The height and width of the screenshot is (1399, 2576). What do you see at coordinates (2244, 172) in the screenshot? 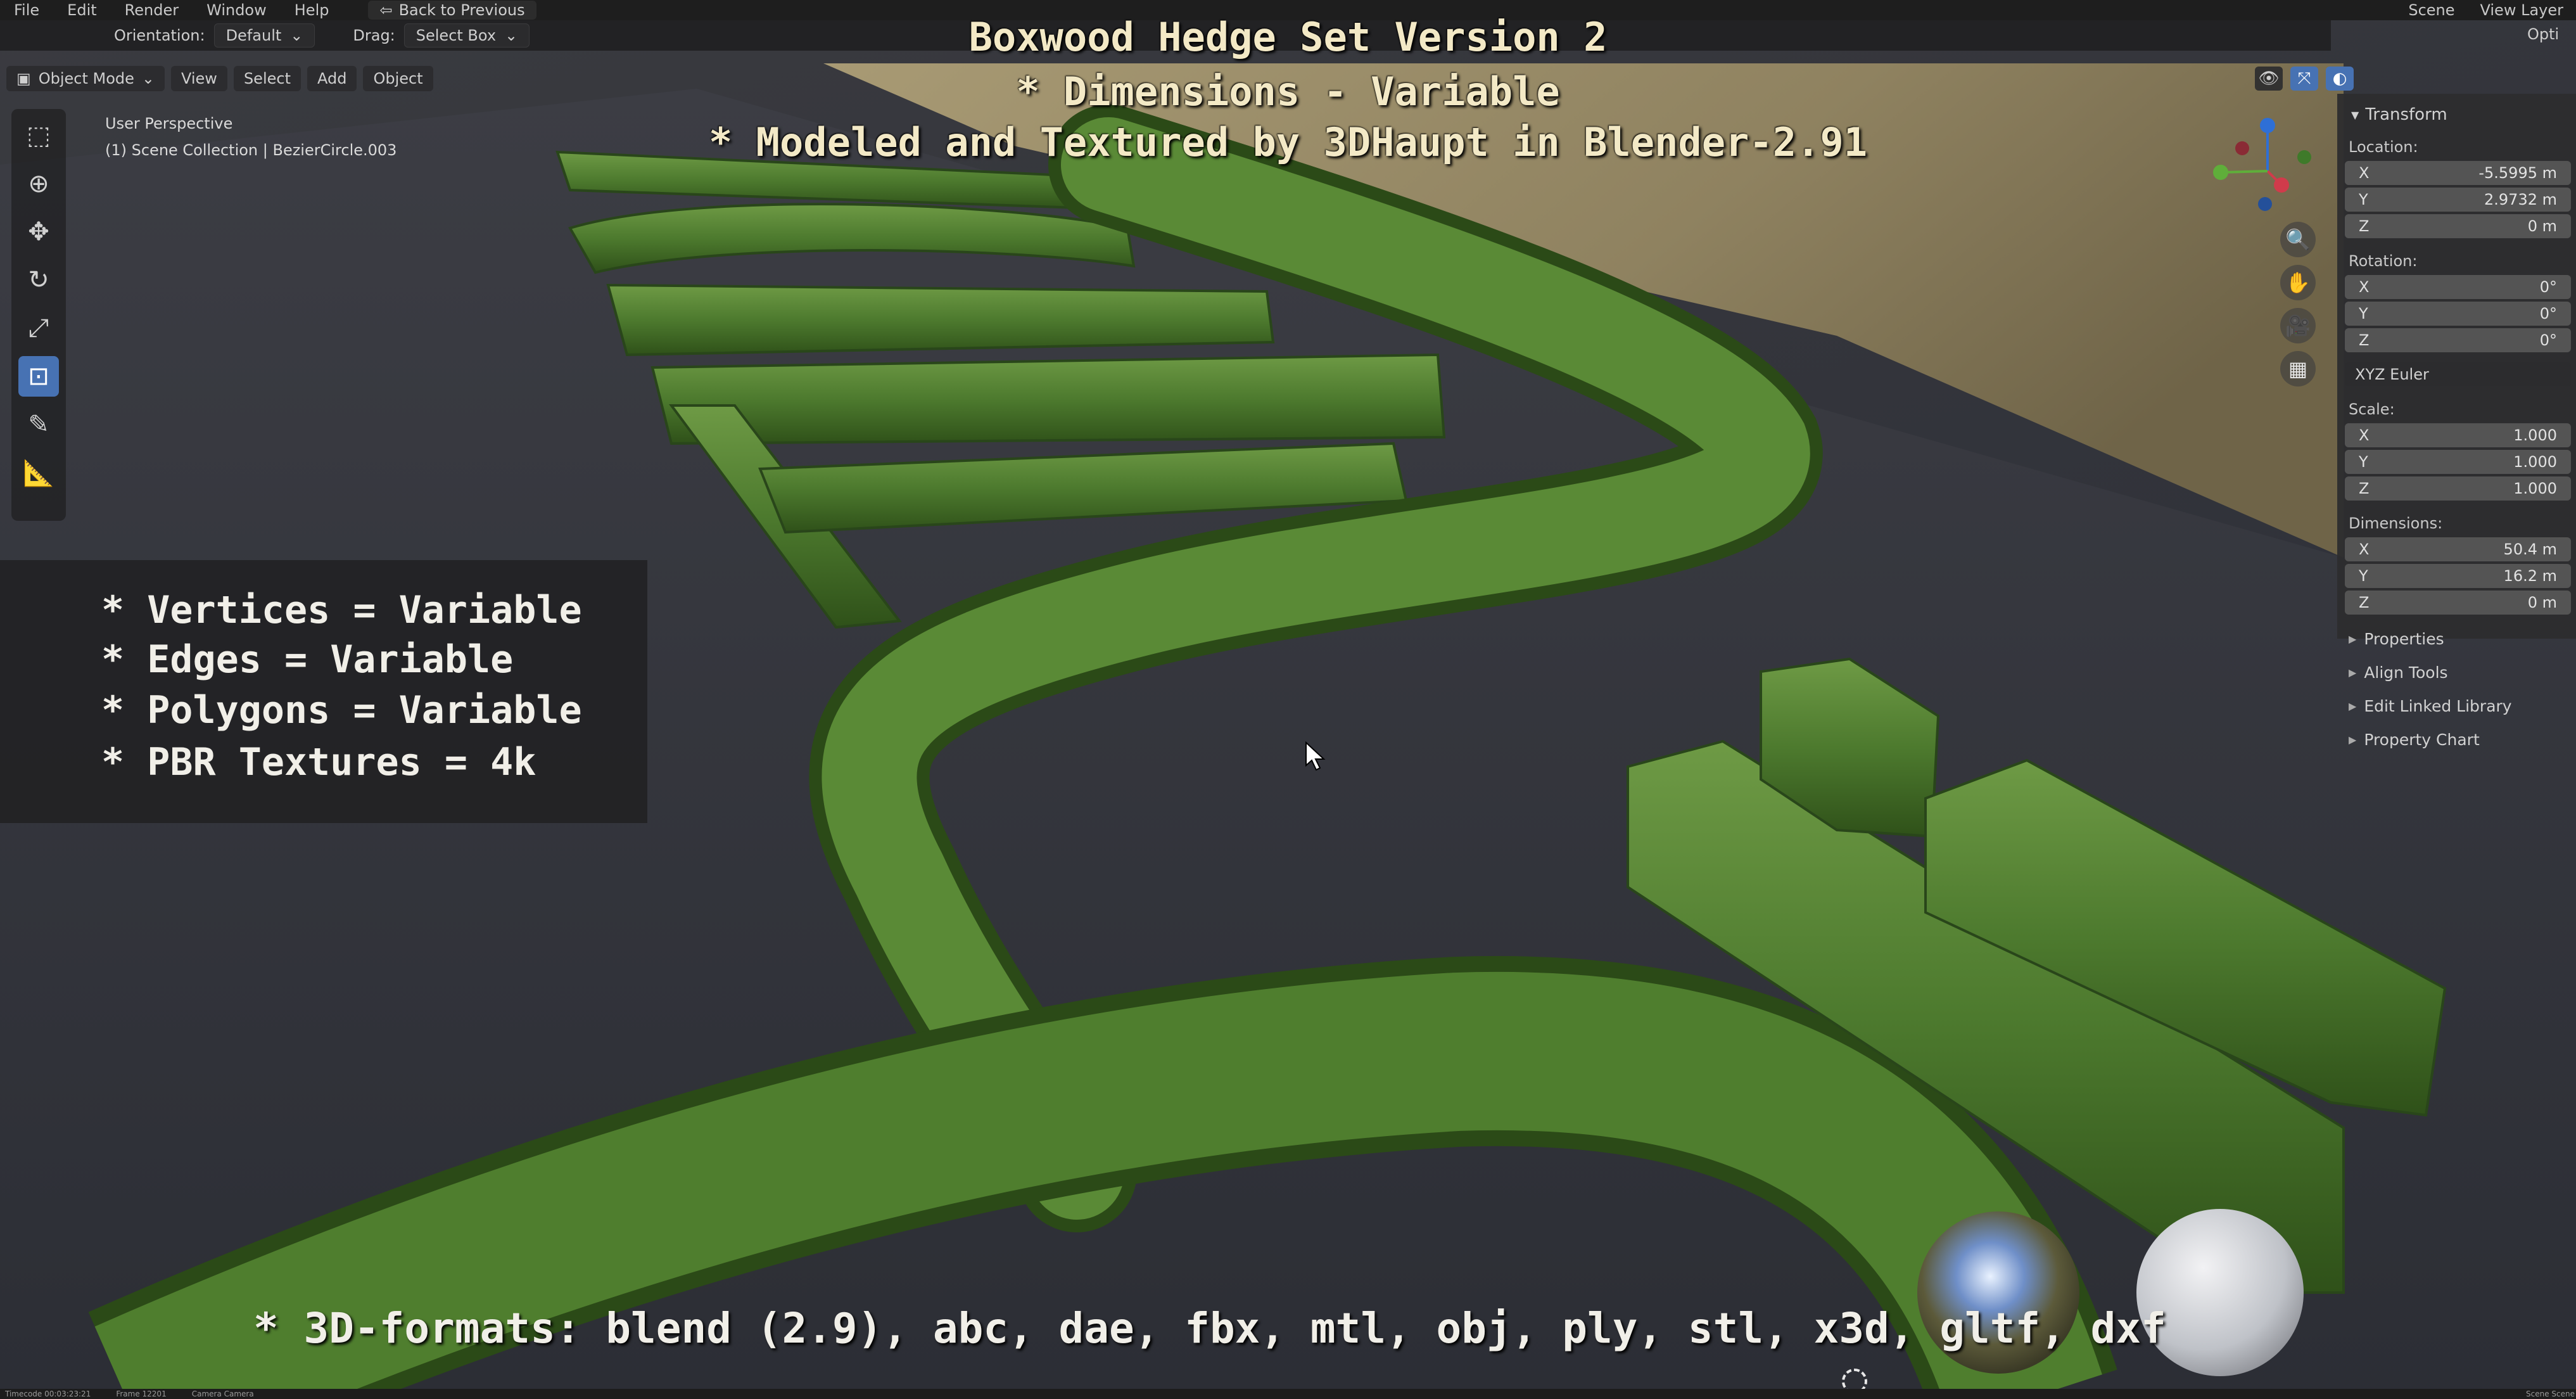
I see `y-axis-line` at bounding box center [2244, 172].